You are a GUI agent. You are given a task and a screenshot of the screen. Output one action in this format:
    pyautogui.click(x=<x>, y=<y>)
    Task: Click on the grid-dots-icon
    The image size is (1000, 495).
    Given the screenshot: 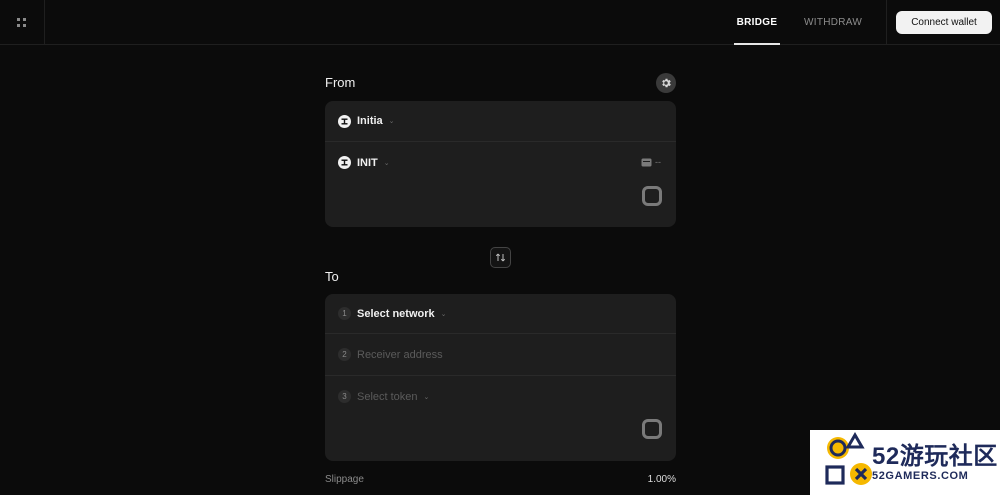 What is the action you would take?
    pyautogui.click(x=21, y=22)
    